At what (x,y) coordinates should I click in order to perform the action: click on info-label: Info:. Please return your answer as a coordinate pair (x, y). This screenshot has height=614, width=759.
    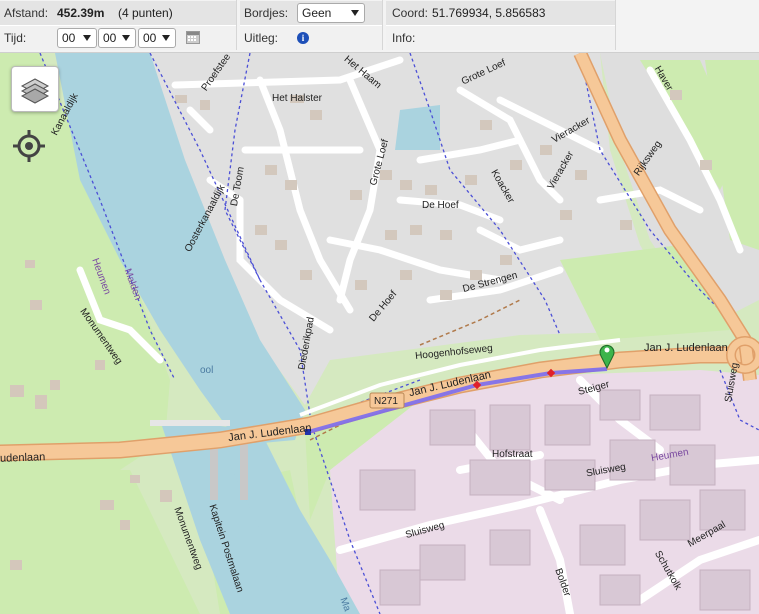
    Looking at the image, I should click on (404, 38).